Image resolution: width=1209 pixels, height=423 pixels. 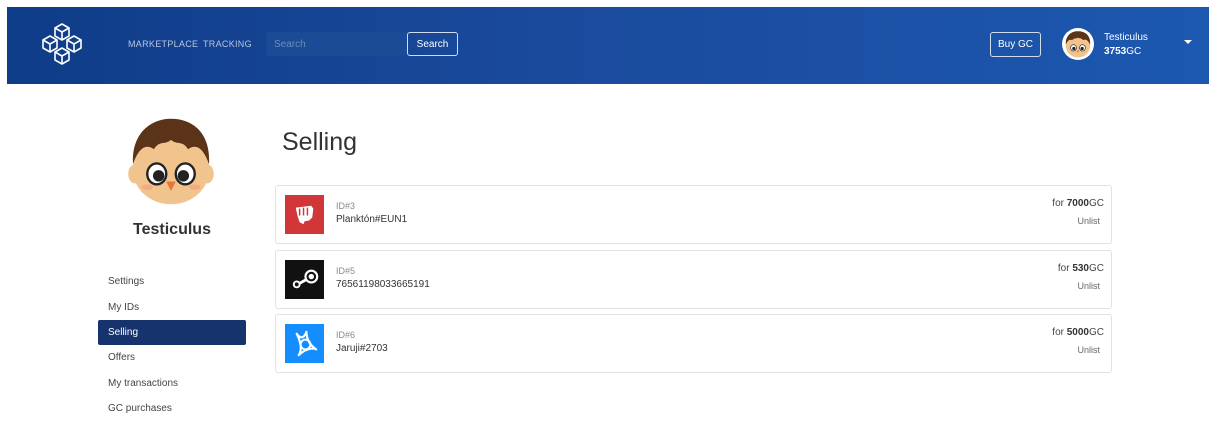 I want to click on profile-name: Testiculus, so click(x=172, y=229).